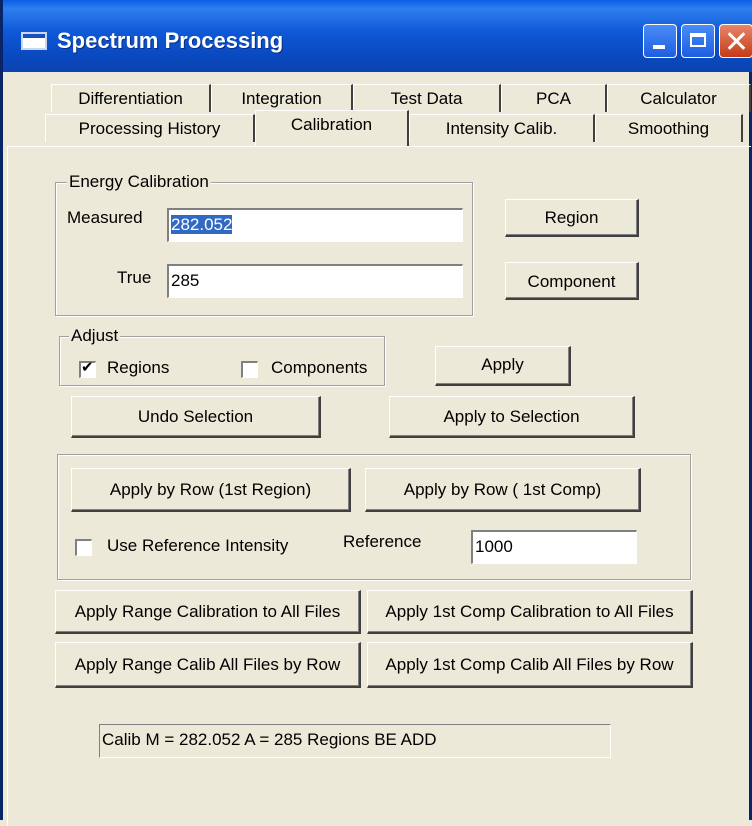 This screenshot has height=826, width=752. I want to click on close-icon, so click(735, 41).